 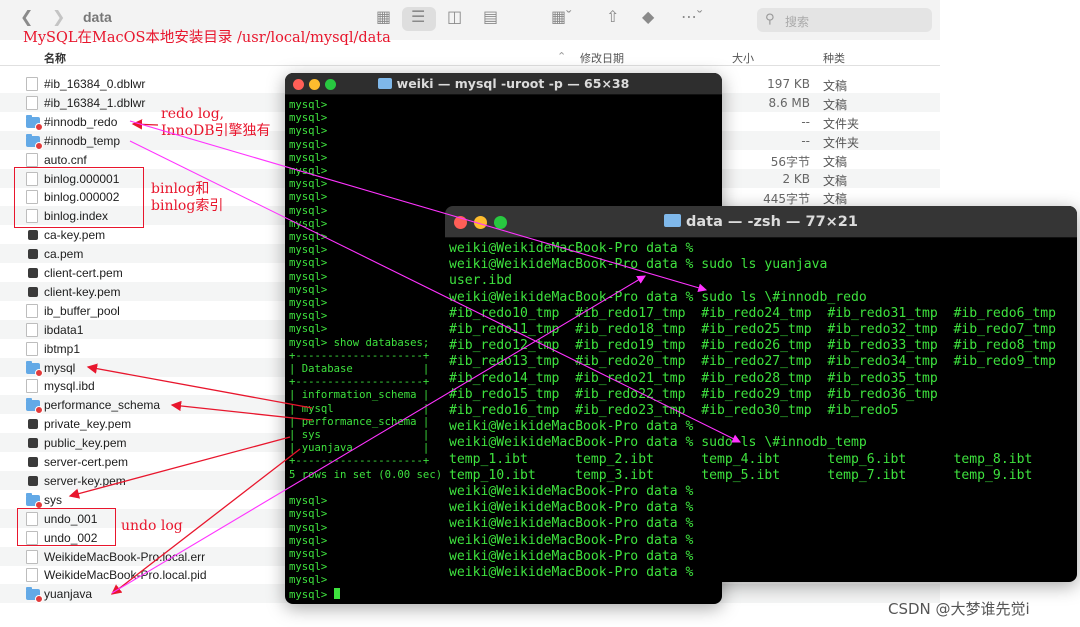 I want to click on column-header-modified: 修改日期, so click(x=602, y=58).